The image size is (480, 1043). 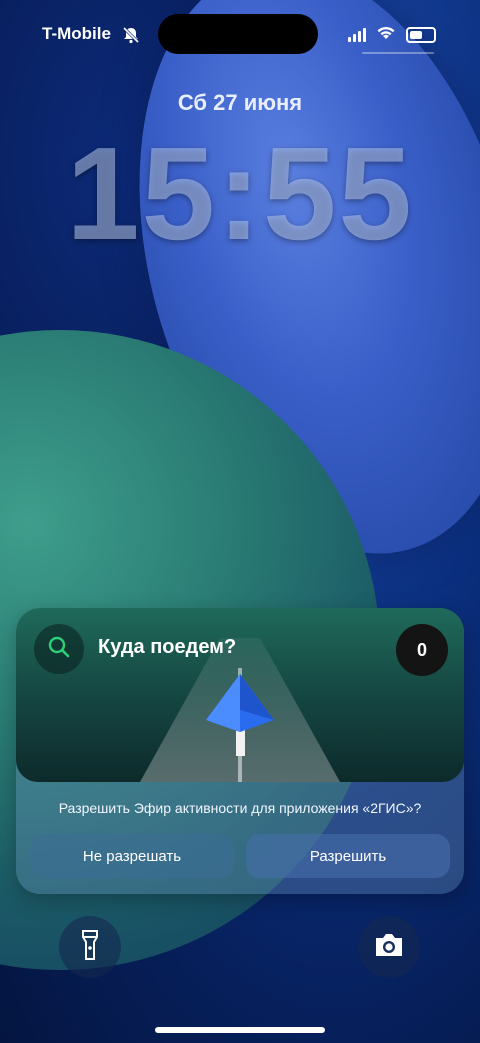 What do you see at coordinates (422, 650) in the screenshot?
I see `count-badge: 0` at bounding box center [422, 650].